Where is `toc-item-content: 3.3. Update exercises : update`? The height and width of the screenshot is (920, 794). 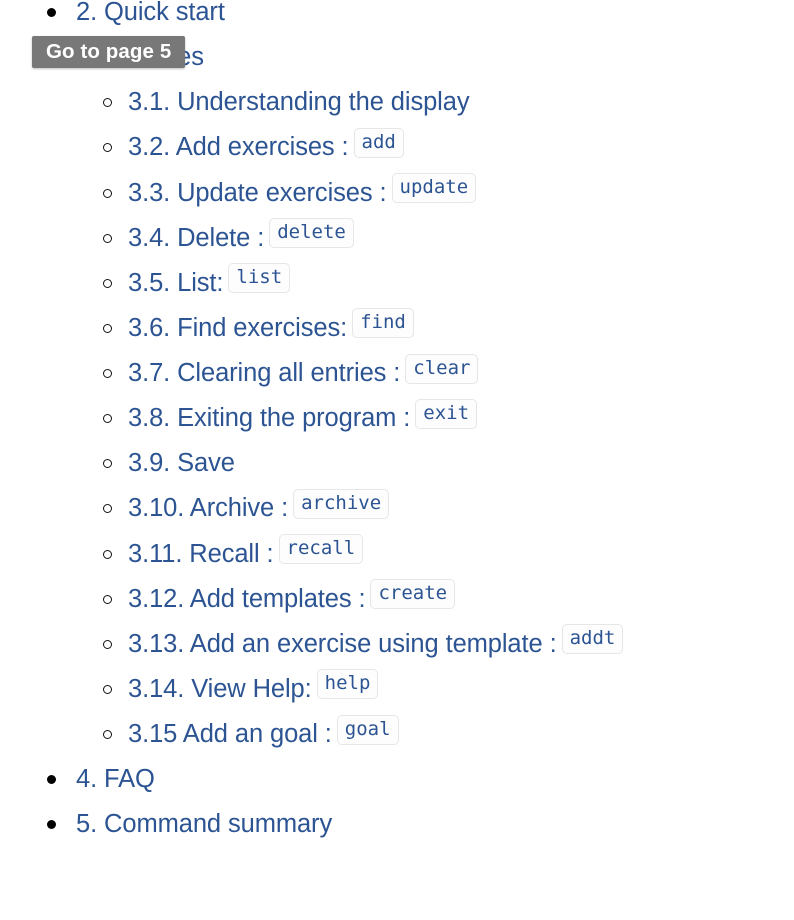
toc-item-content: 3.3. Update exercises : update is located at coordinates (302, 193).